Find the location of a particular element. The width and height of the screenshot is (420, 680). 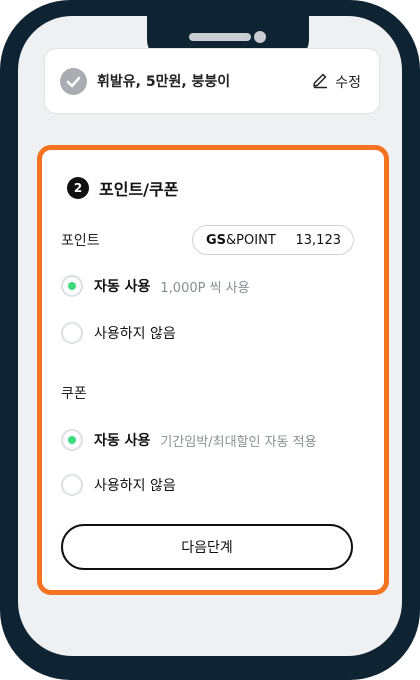

next-step-button: 다음단계 is located at coordinates (207, 547).